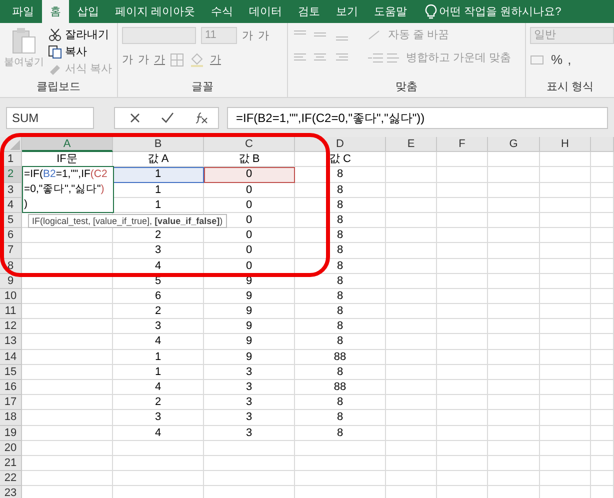  I want to click on row-header: 22, so click(11, 478).